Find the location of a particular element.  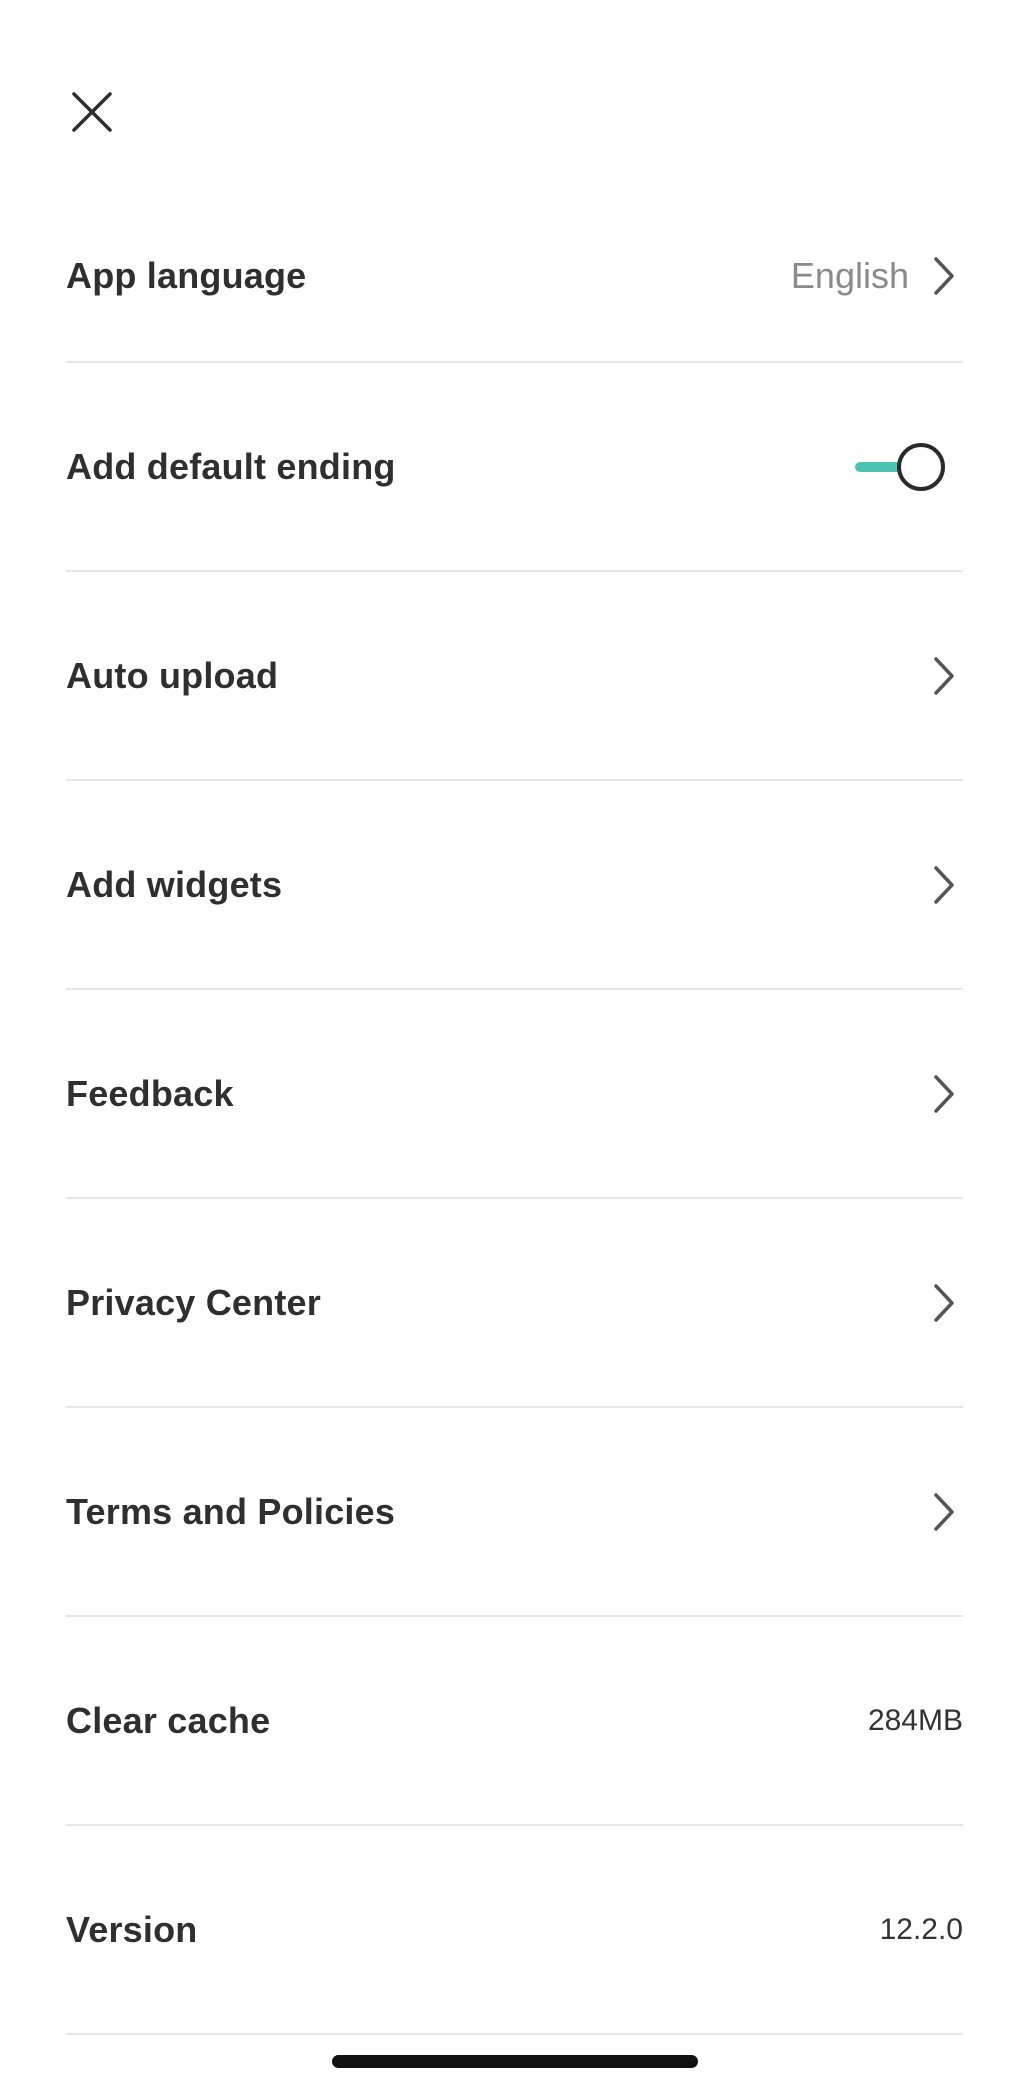

setting-clear-cache: Clear cache 284MB is located at coordinates (514, 1721).